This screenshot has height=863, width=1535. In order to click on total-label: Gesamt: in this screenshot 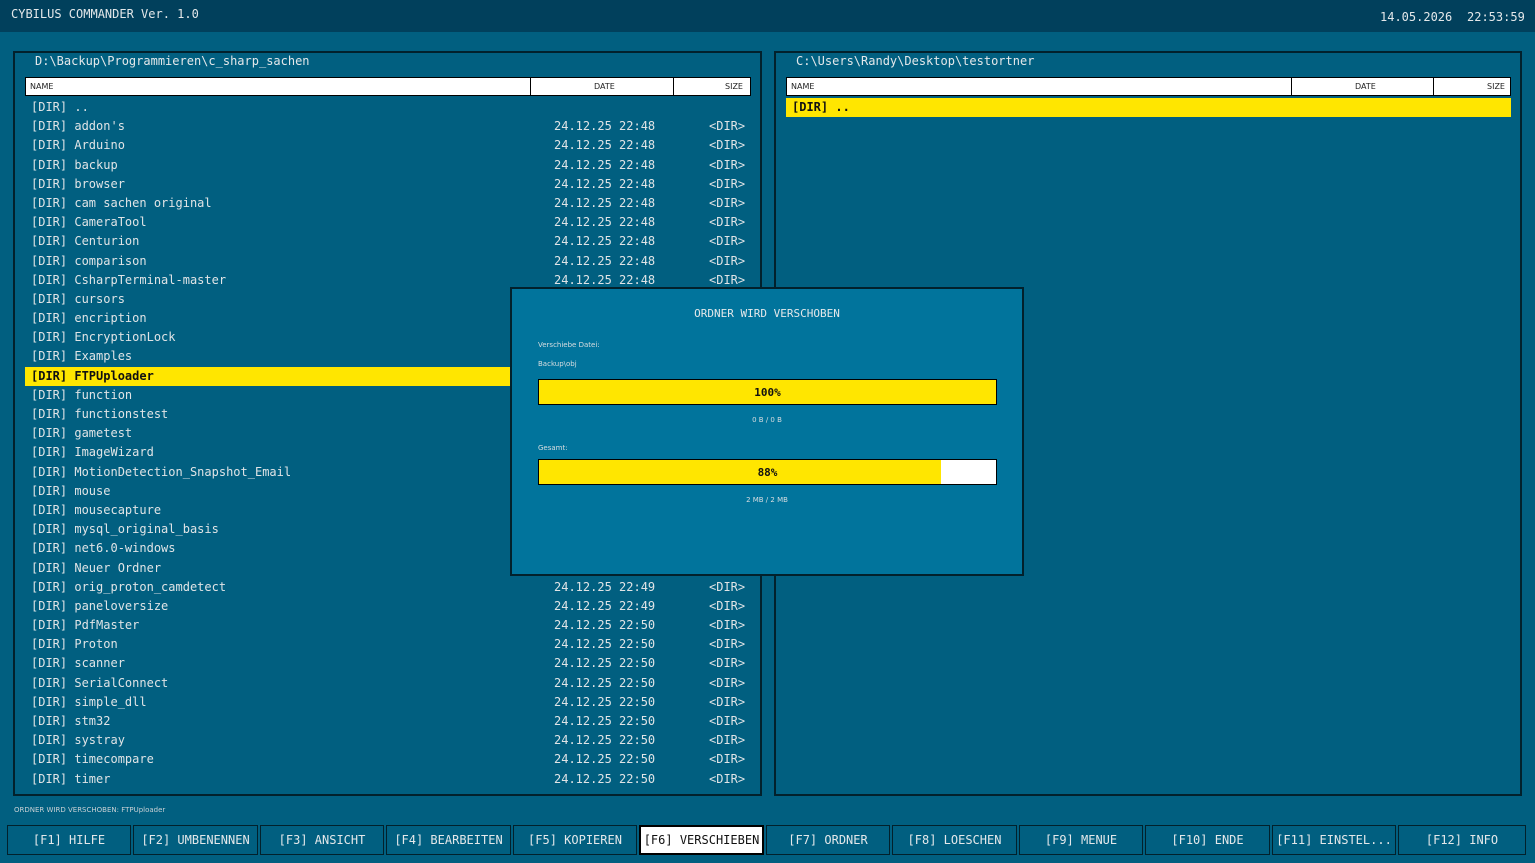, I will do `click(553, 448)`.